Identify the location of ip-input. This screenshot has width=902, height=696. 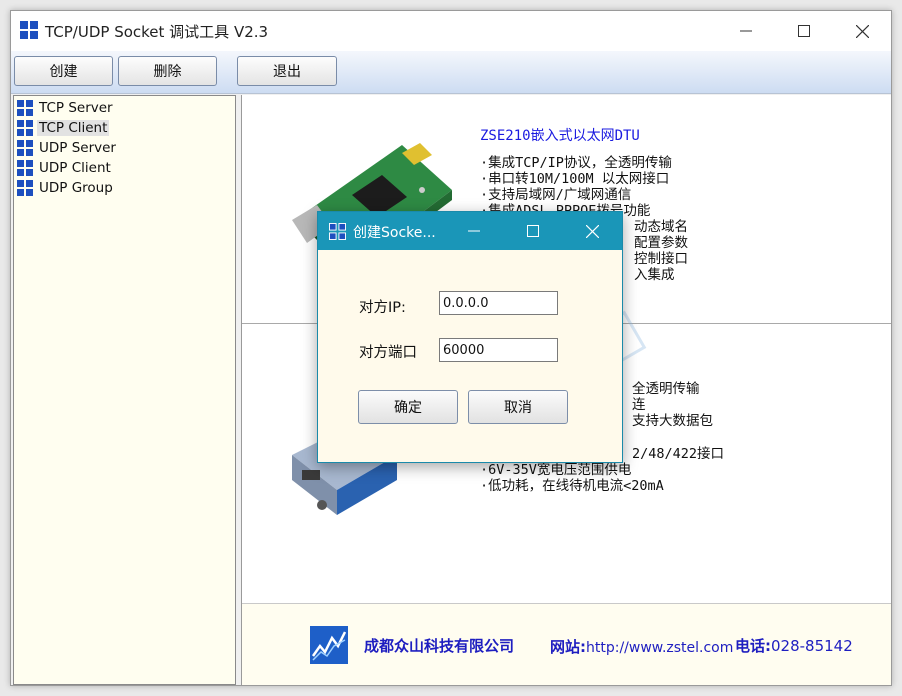
(498, 303).